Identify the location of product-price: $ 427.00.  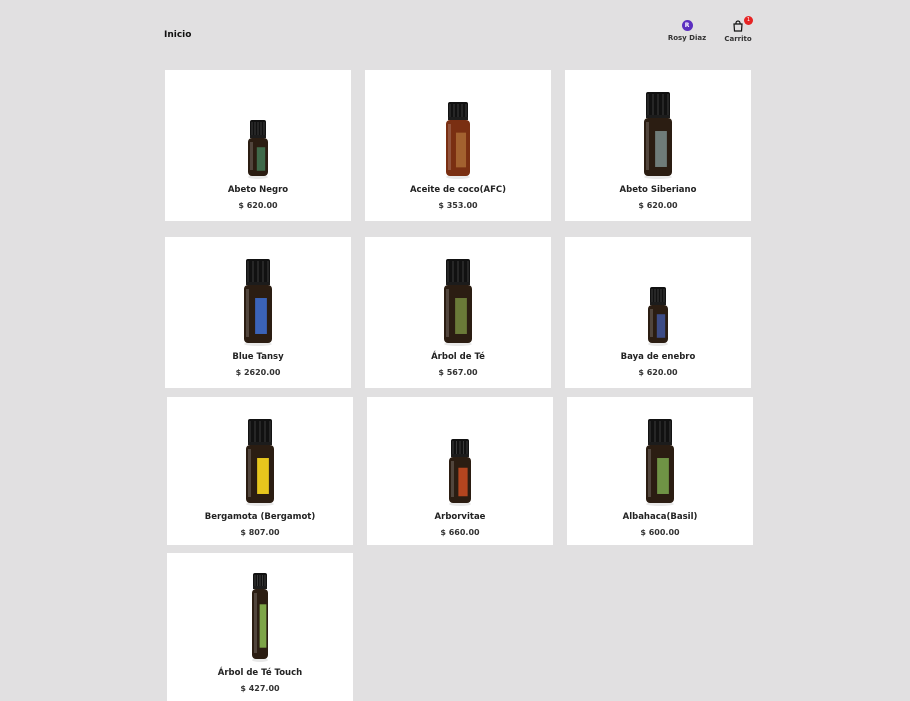
(260, 688).